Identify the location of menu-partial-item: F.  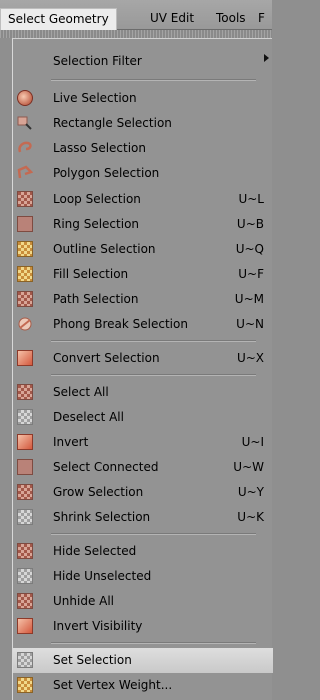
(261, 19).